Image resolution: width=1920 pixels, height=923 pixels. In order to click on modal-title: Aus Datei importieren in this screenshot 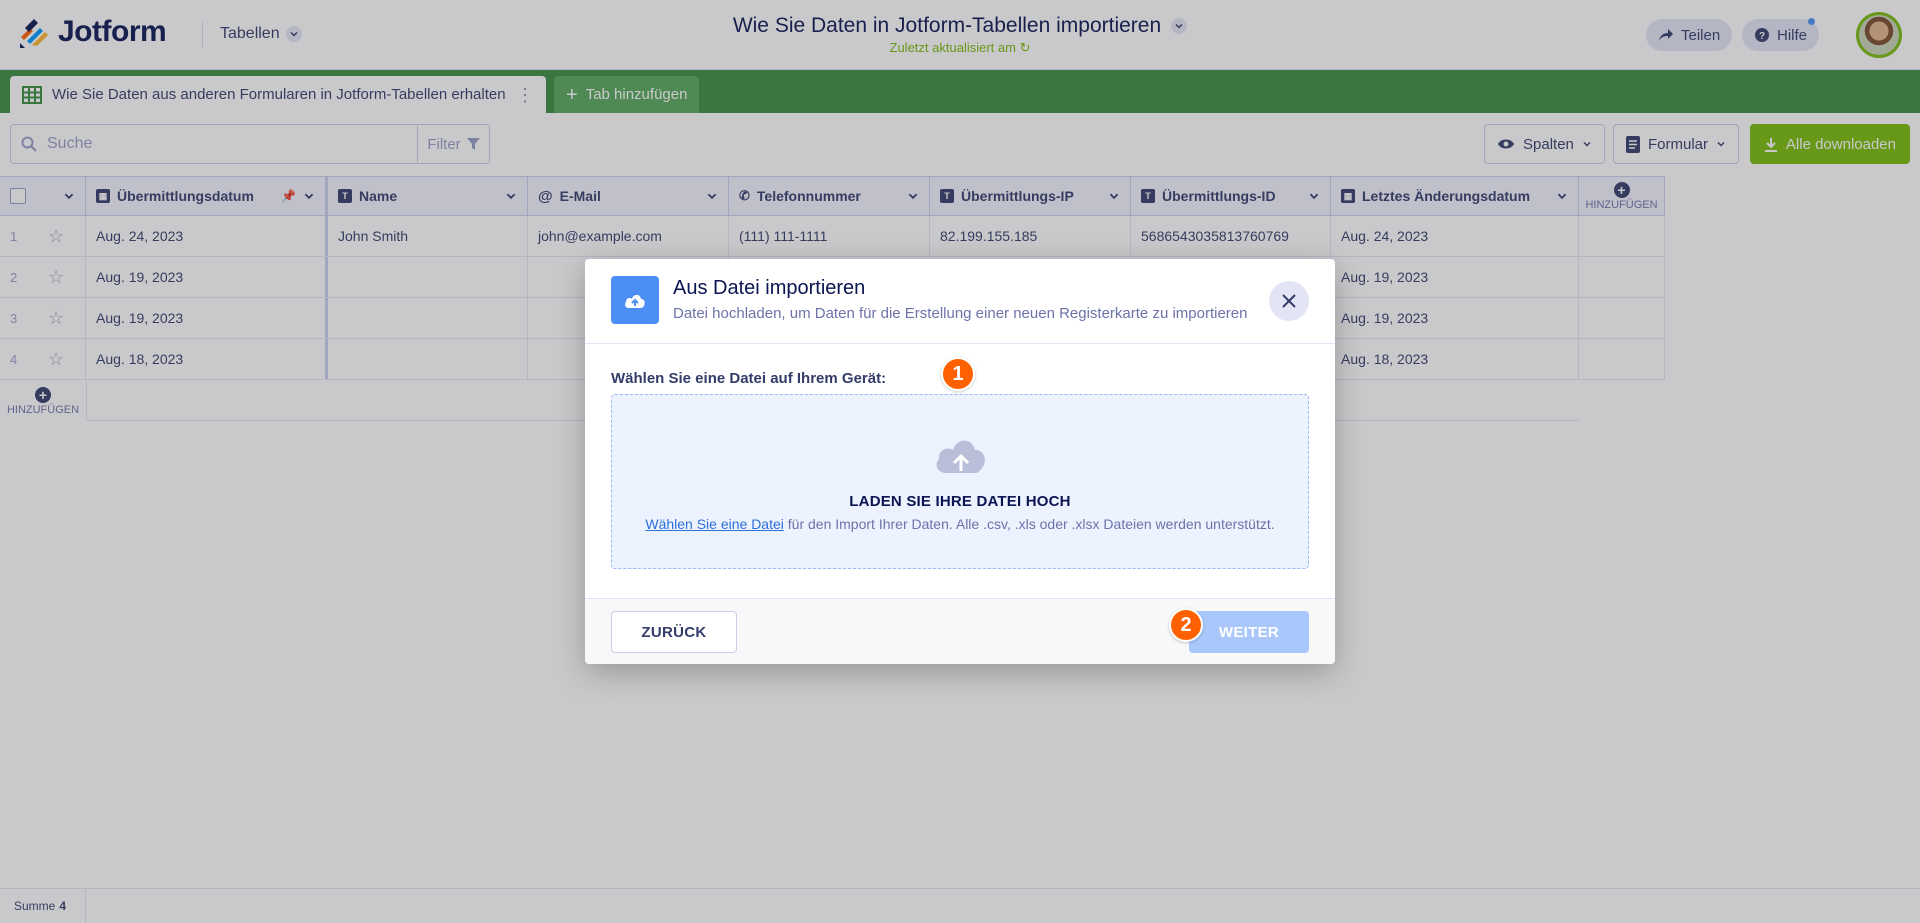, I will do `click(769, 288)`.